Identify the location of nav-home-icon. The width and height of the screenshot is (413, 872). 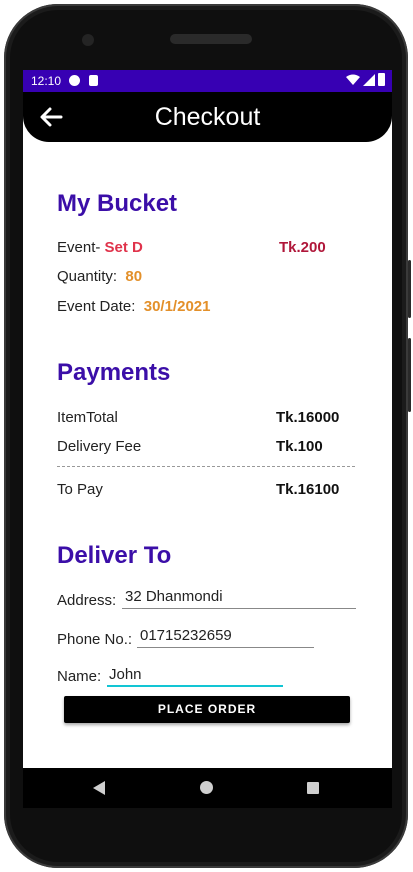
(206, 787).